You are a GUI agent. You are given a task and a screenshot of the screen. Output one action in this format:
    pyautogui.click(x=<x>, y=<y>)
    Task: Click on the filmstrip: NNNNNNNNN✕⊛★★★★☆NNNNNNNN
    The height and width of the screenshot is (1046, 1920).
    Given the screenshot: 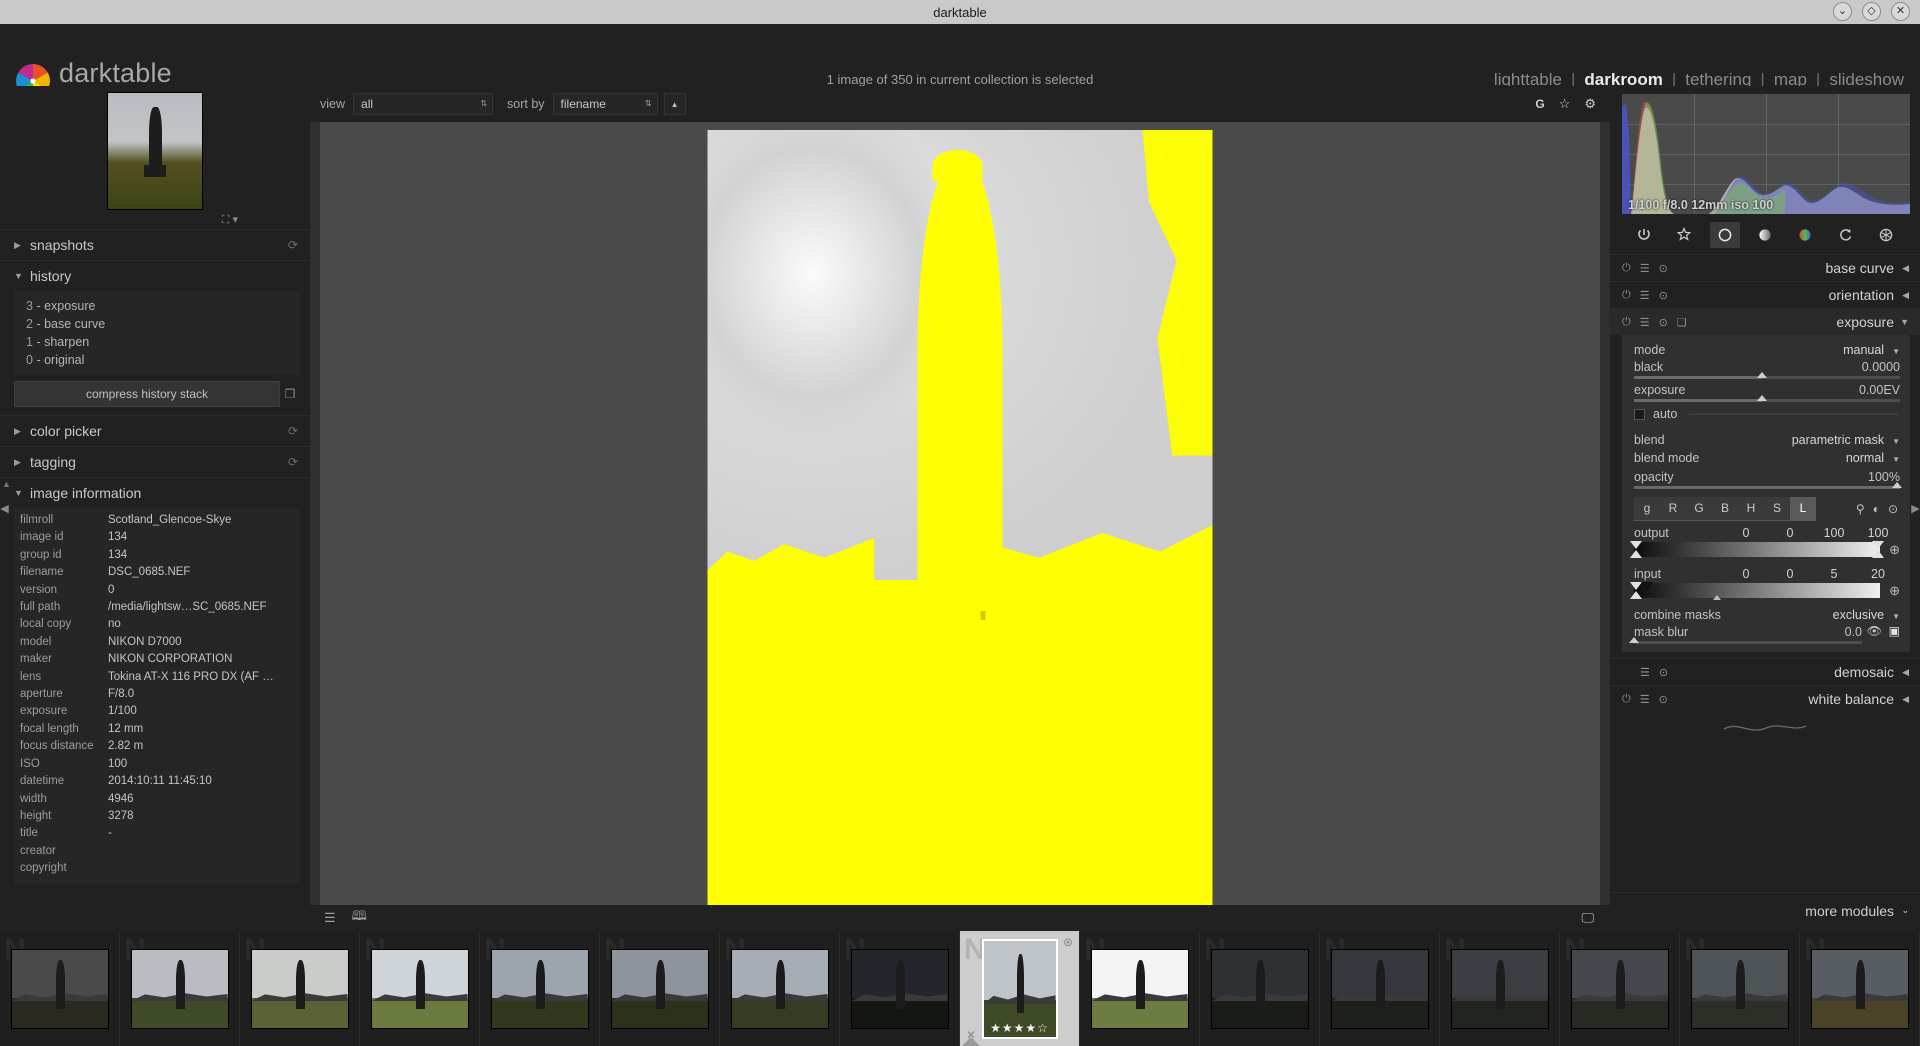 What is the action you would take?
    pyautogui.click(x=960, y=988)
    